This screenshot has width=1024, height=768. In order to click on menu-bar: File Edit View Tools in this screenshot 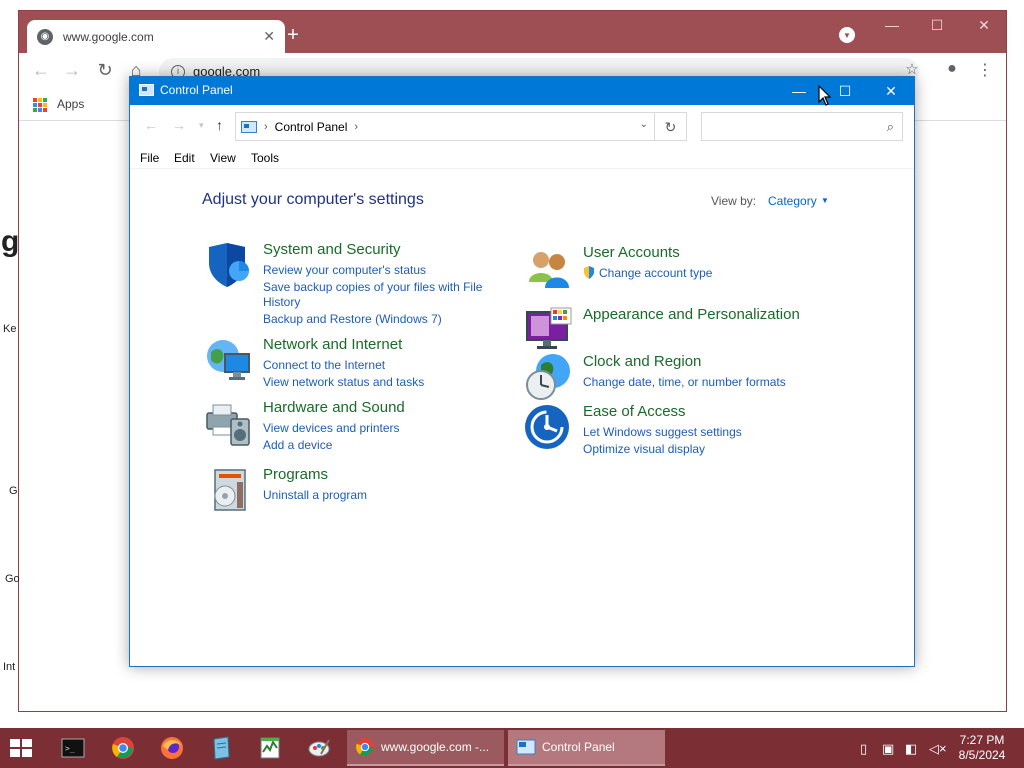, I will do `click(522, 158)`.